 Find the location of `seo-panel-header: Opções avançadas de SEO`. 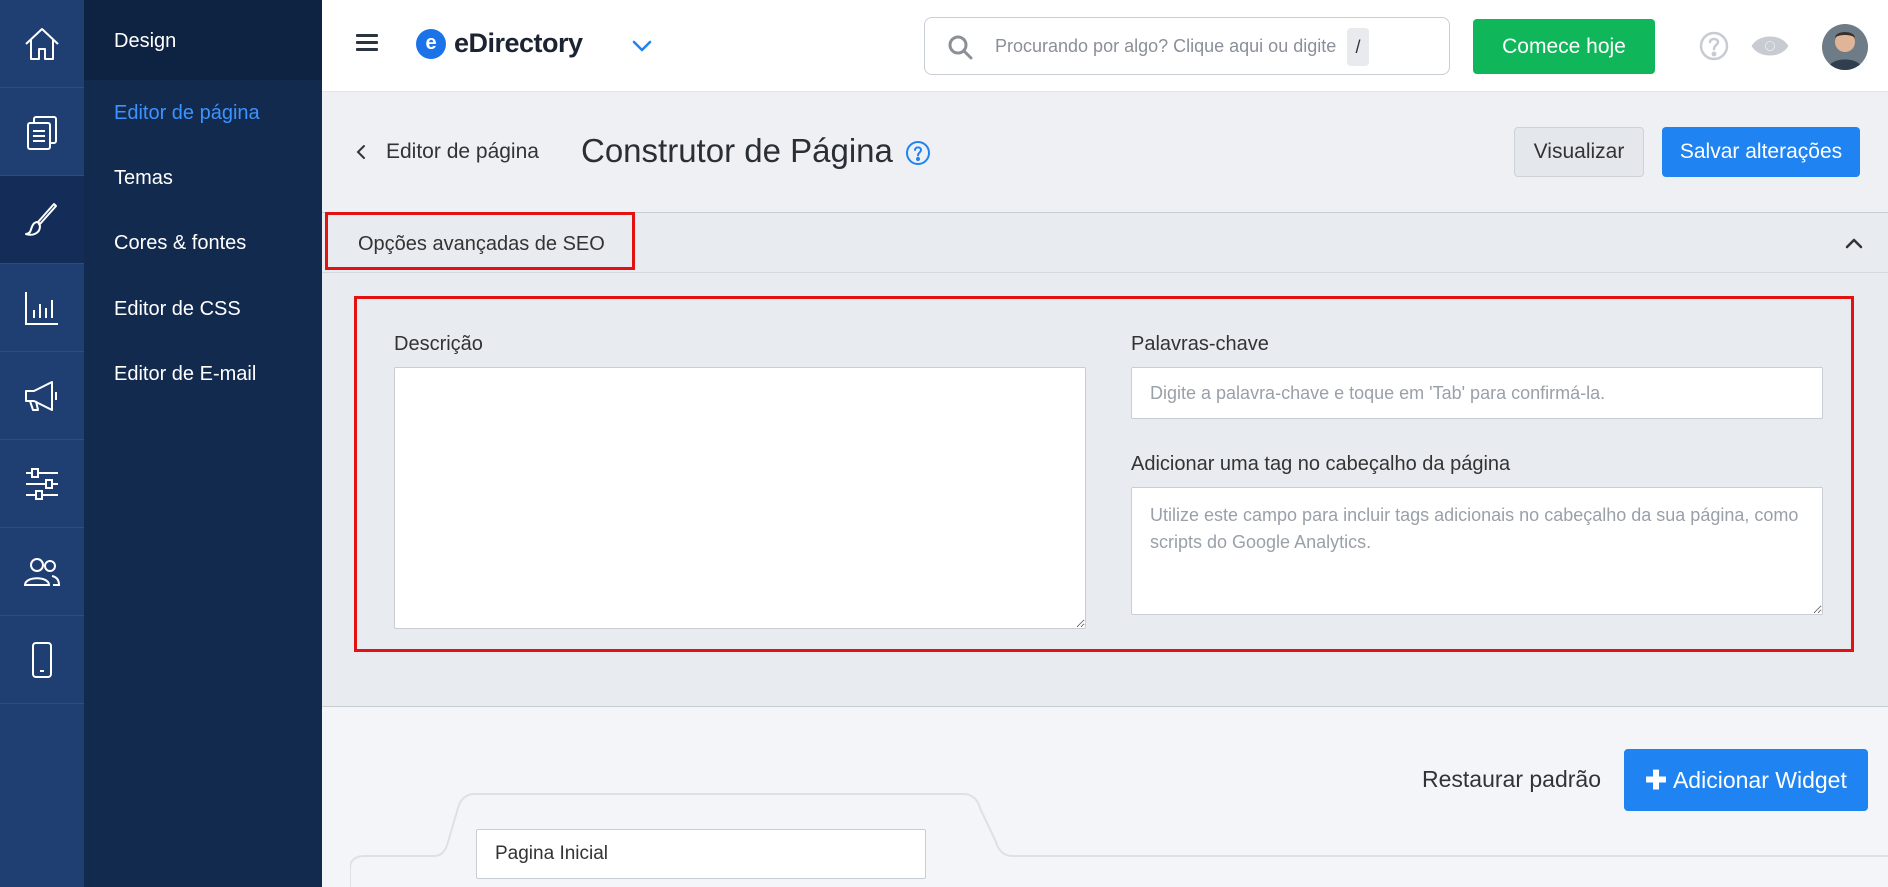

seo-panel-header: Opções avançadas de SEO is located at coordinates (1105, 242).